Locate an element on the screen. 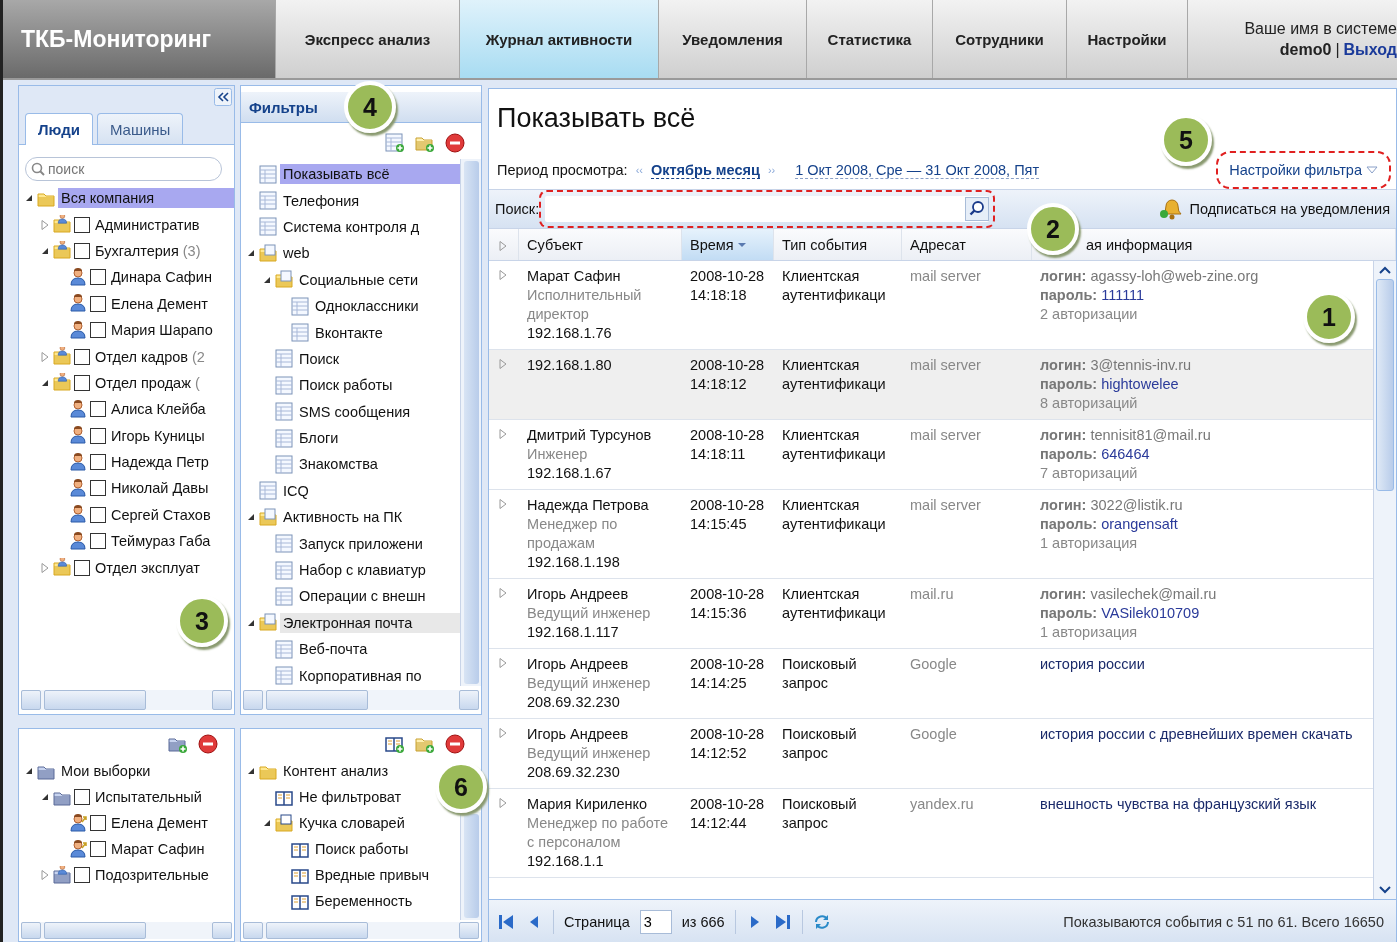 The height and width of the screenshot is (942, 1397). add-table-icon is located at coordinates (395, 143).